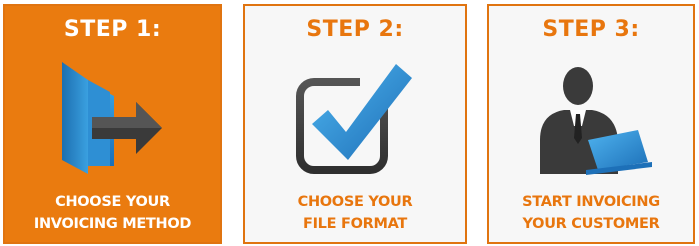  Describe the element at coordinates (355, 29) in the screenshot. I see `step-2-title: STEP 2:` at that location.